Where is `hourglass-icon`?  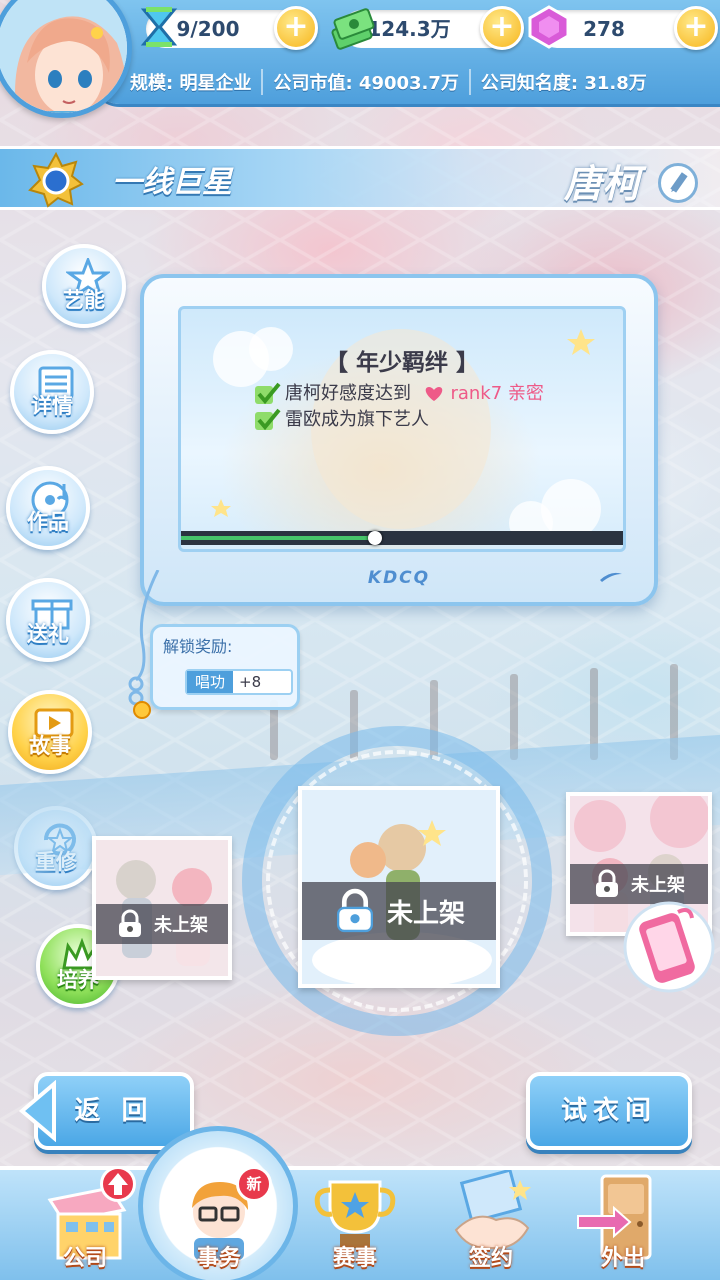 hourglass-icon is located at coordinates (159, 27).